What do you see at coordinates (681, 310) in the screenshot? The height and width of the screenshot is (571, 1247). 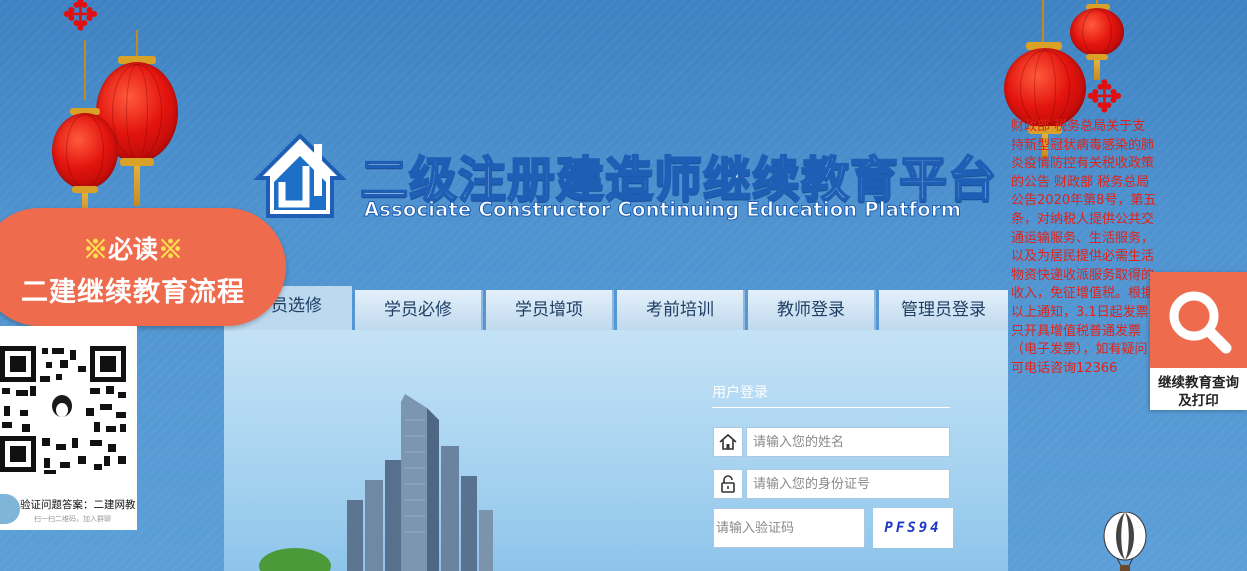 I see `tab-exam-training: 考前培训` at bounding box center [681, 310].